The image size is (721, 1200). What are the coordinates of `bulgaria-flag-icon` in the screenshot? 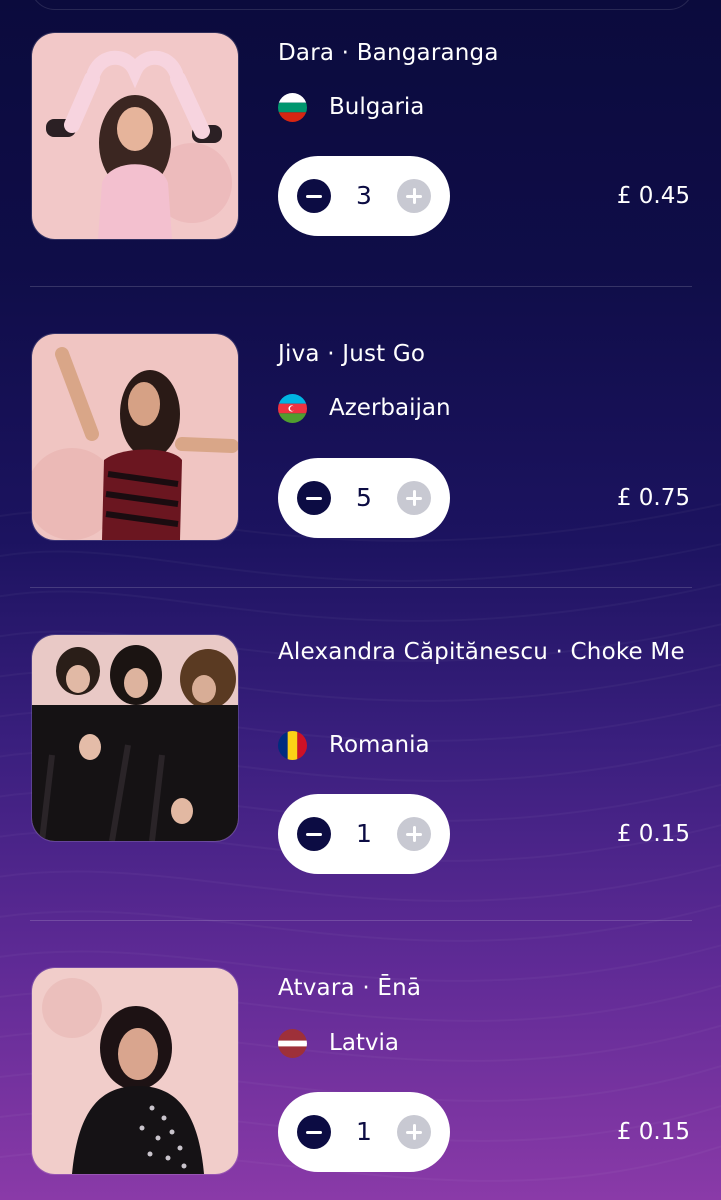 It's located at (292, 107).